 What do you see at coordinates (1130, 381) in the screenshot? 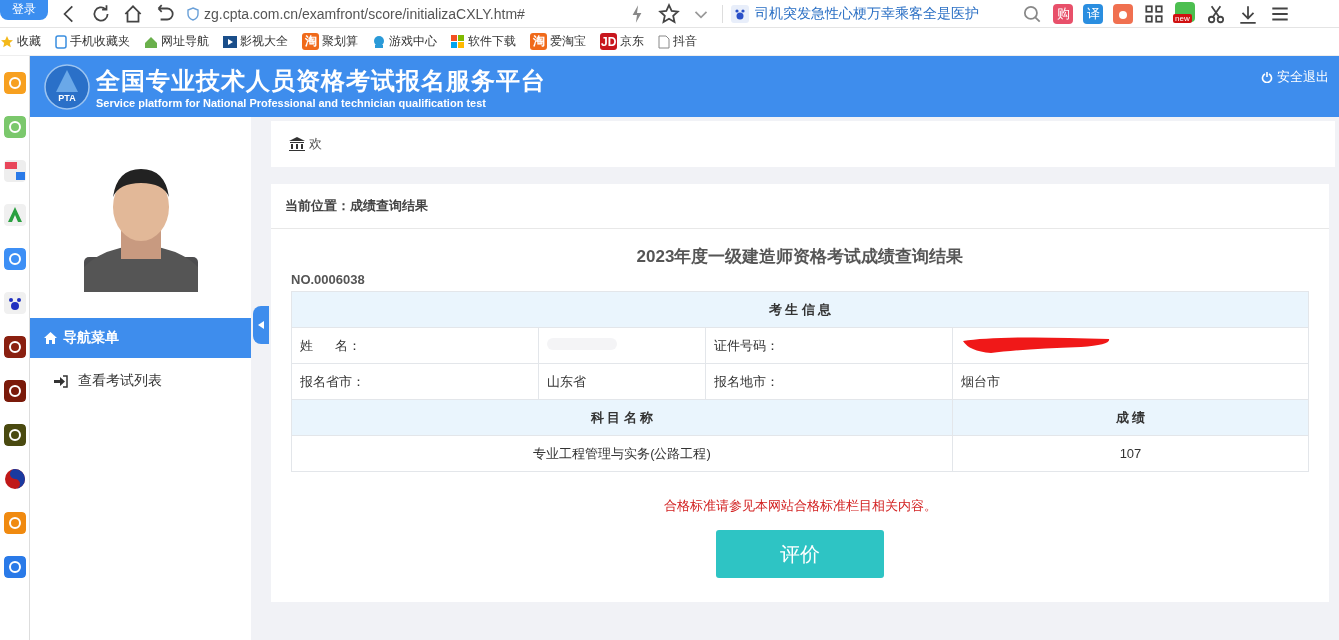
I see `table-cell: 烟台市` at bounding box center [1130, 381].